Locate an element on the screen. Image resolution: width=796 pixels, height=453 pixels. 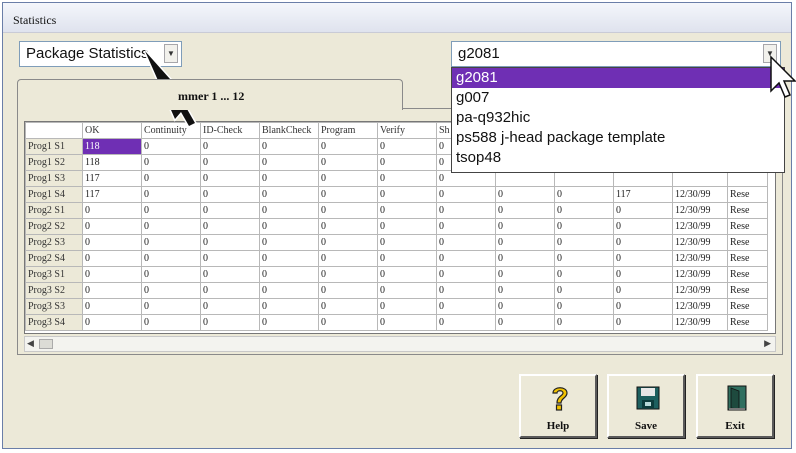
column-header: Continuity is located at coordinates (171, 130).